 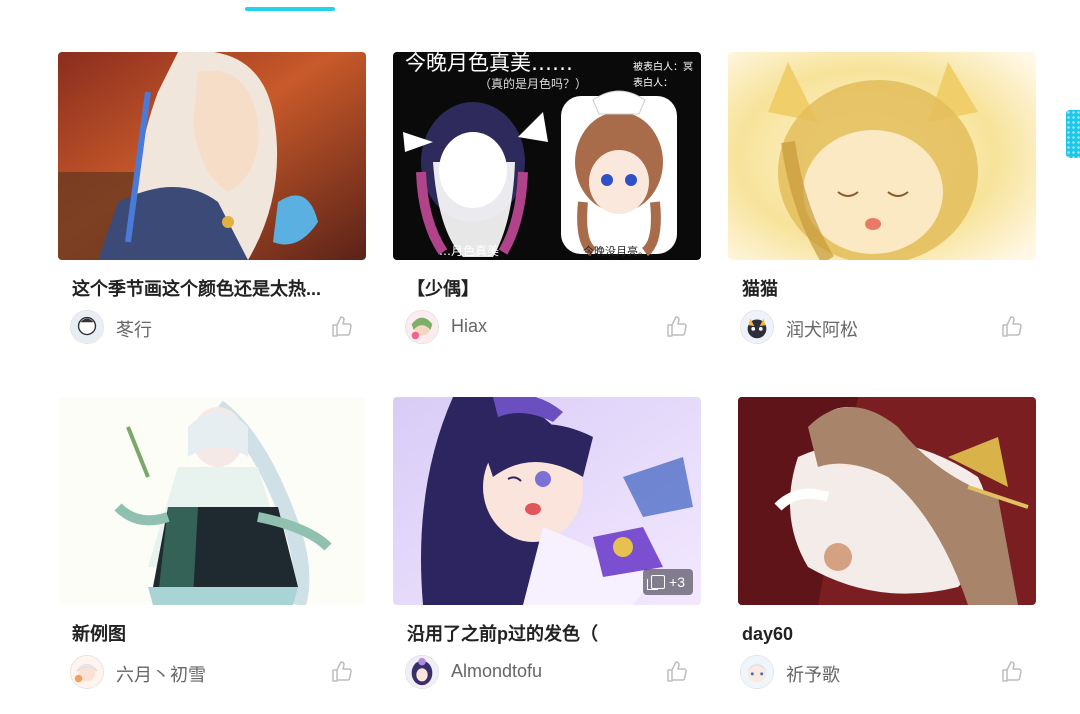 I want to click on author-name: 润犬阿松, so click(x=822, y=329).